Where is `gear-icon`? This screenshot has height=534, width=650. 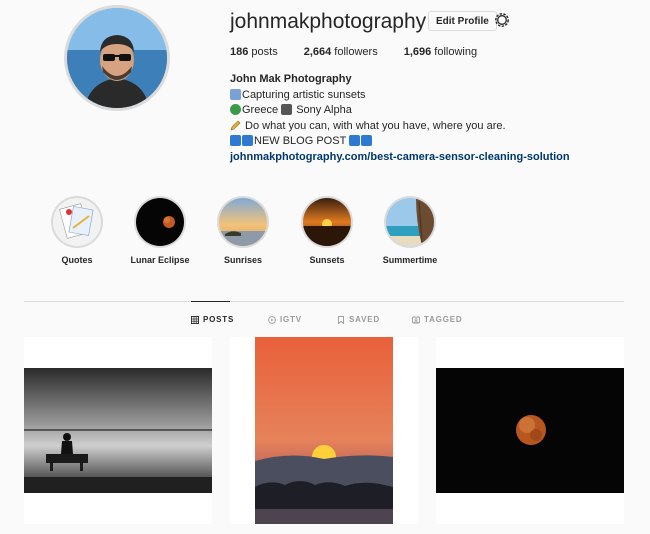 gear-icon is located at coordinates (502, 20).